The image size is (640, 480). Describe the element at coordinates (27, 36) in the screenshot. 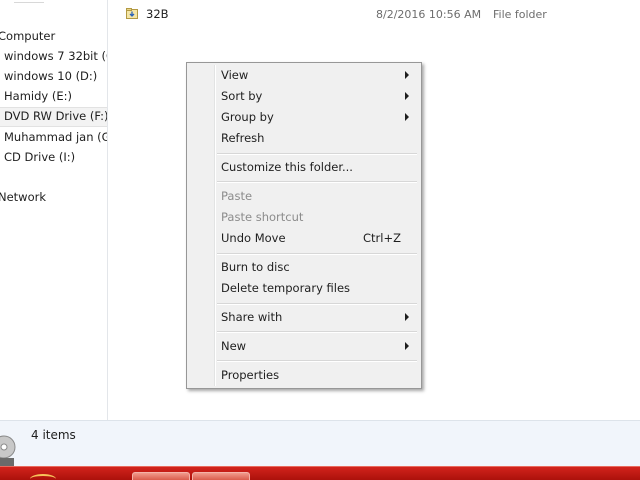

I see `nav-computer: Computer` at that location.